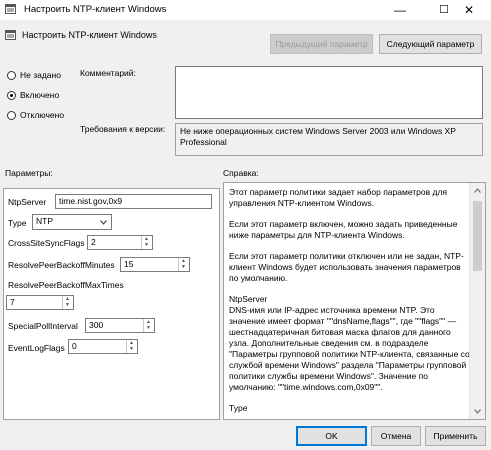  Describe the element at coordinates (241, 173) in the screenshot. I see `help-label: Справка:` at that location.